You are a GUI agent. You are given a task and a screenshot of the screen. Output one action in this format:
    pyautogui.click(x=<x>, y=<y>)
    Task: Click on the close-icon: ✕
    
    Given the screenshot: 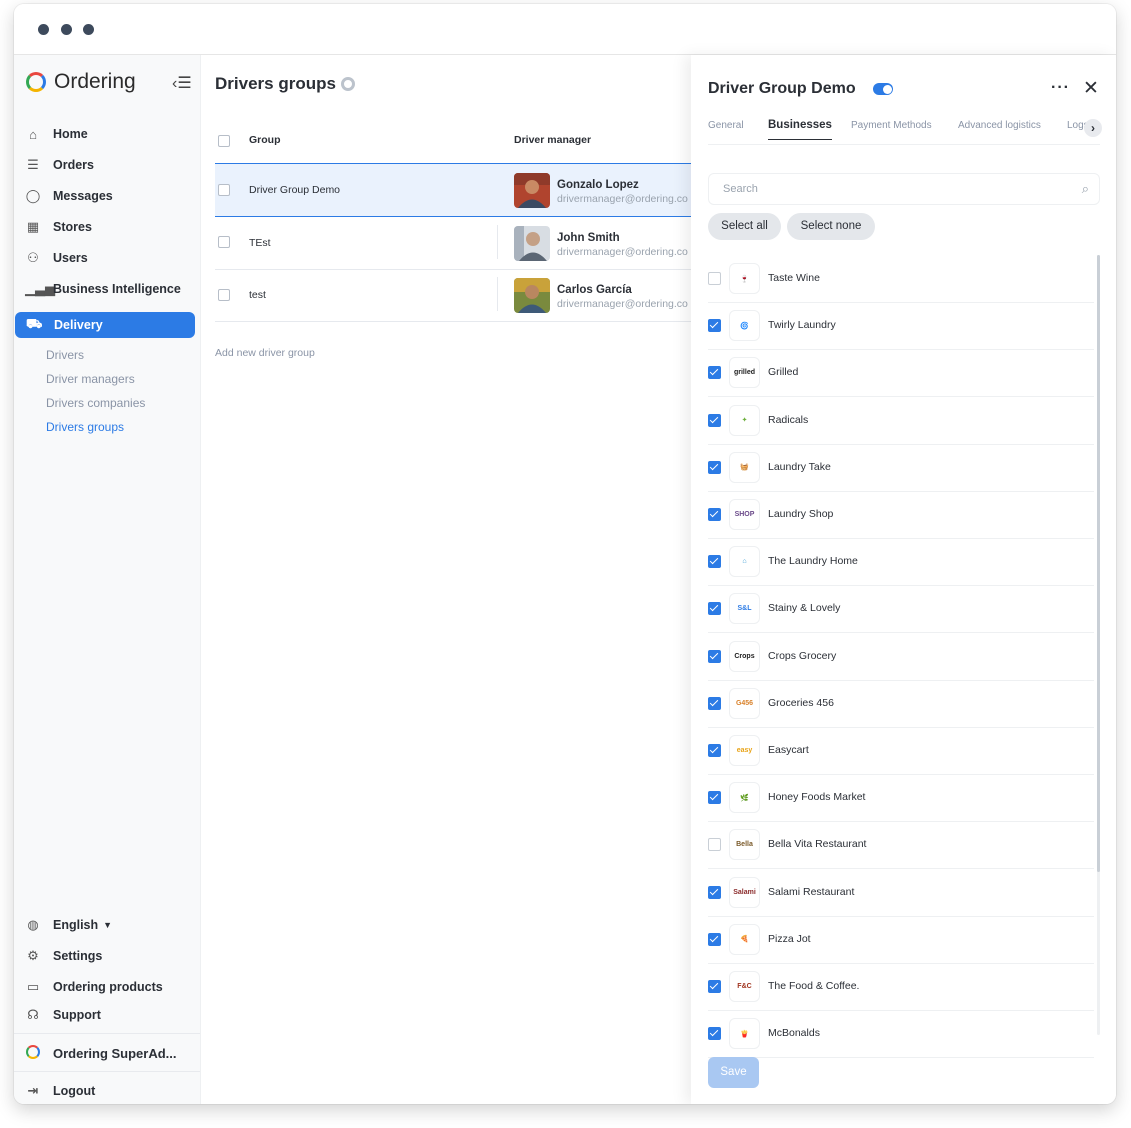 What is the action you would take?
    pyautogui.click(x=1091, y=88)
    